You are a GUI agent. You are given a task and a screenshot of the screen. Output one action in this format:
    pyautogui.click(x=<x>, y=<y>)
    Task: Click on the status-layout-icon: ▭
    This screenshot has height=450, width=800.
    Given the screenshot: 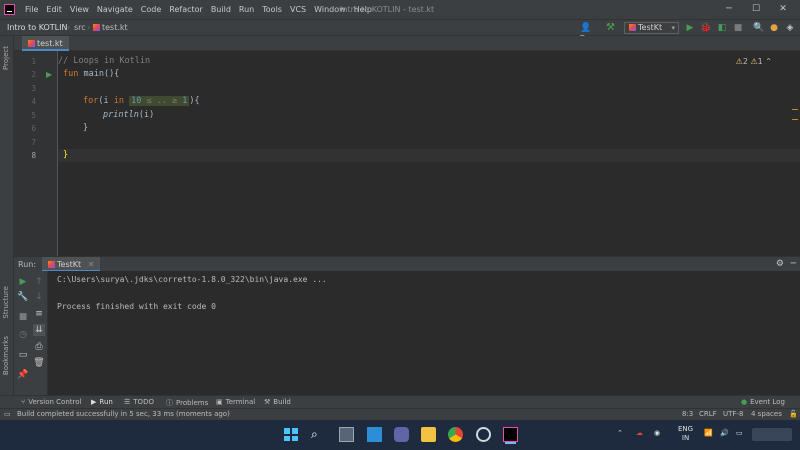 What is the action you would take?
    pyautogui.click(x=7, y=414)
    